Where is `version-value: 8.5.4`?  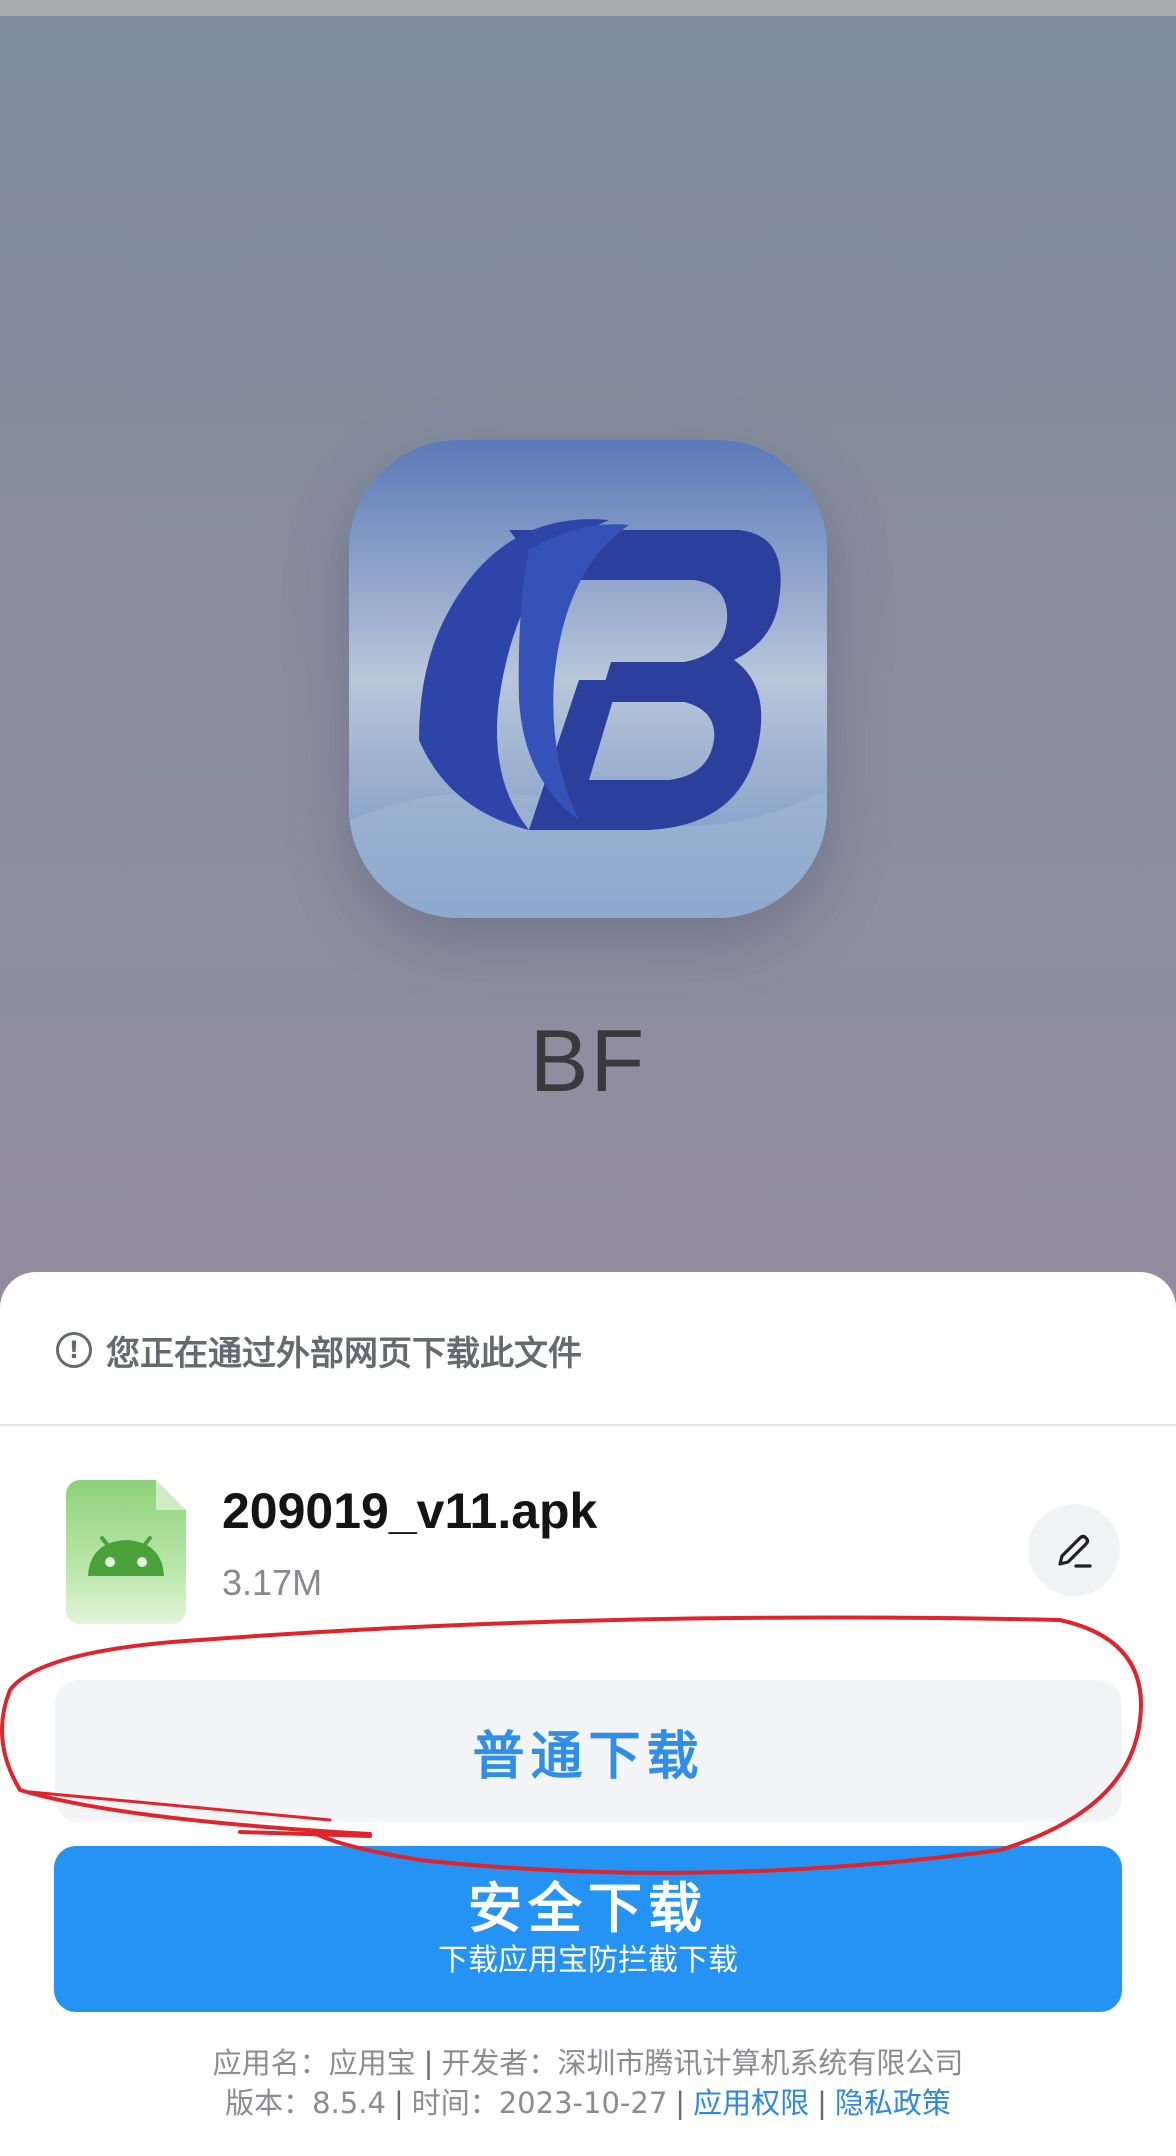
version-value: 8.5.4 is located at coordinates (349, 2103).